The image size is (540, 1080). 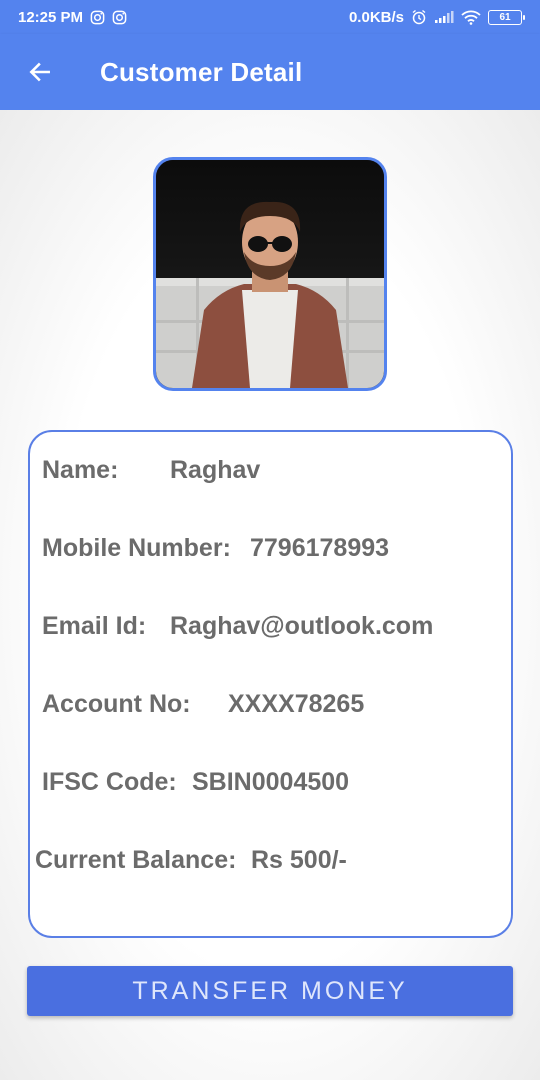 What do you see at coordinates (109, 782) in the screenshot?
I see `ifsc-label: IFSC Code:` at bounding box center [109, 782].